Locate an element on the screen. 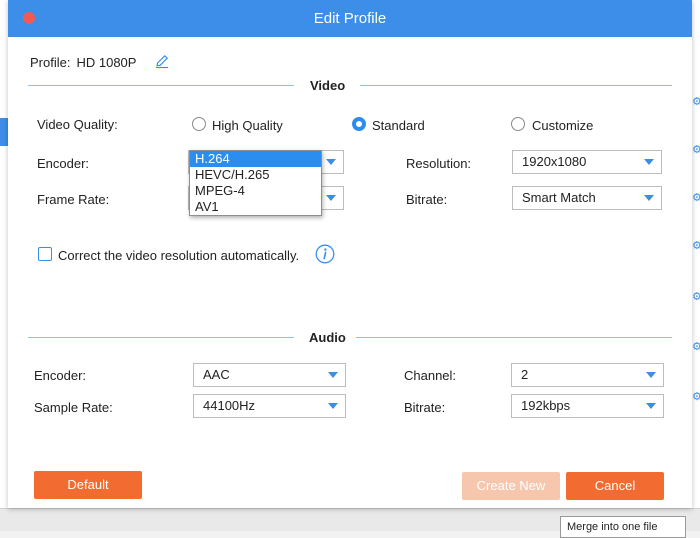 This screenshot has height=538, width=700. customize-label: Customize is located at coordinates (563, 125).